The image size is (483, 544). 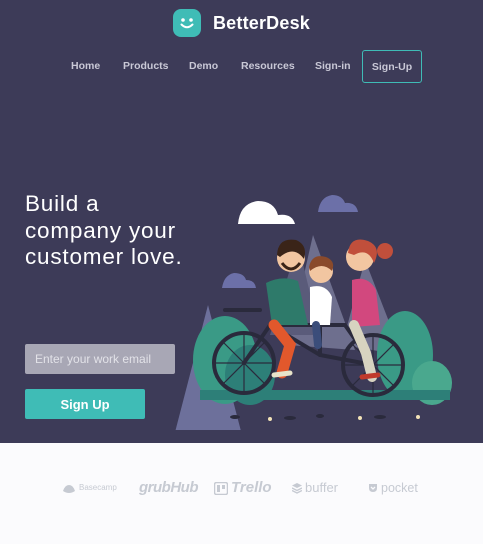 What do you see at coordinates (186, 23) in the screenshot?
I see `smiley-icon` at bounding box center [186, 23].